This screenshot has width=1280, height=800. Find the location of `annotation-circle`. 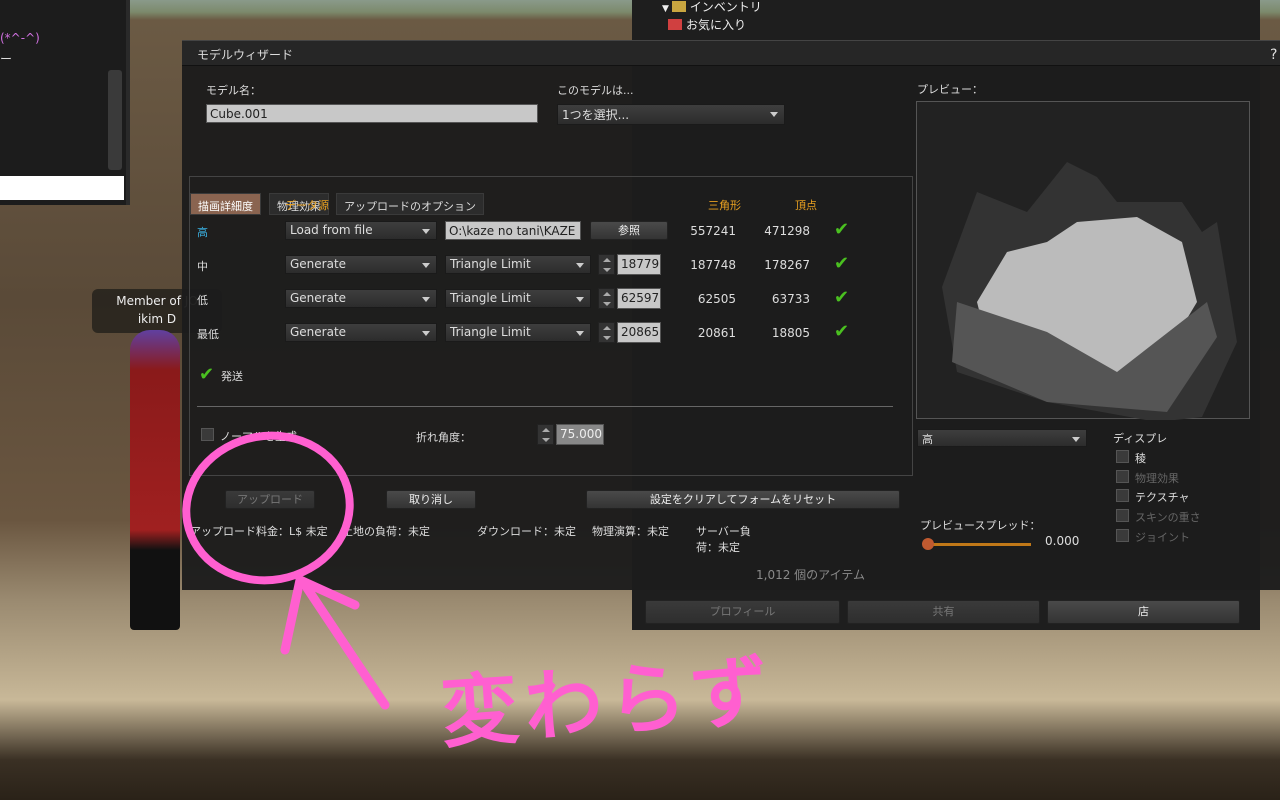

annotation-circle is located at coordinates (268, 508).